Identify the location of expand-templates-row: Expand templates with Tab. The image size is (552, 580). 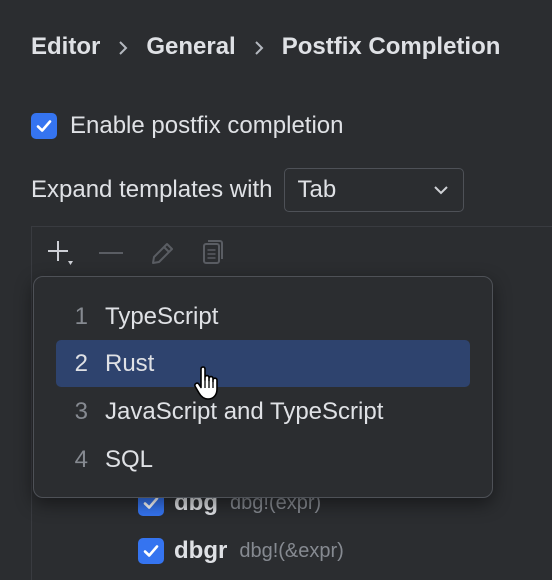
(248, 190).